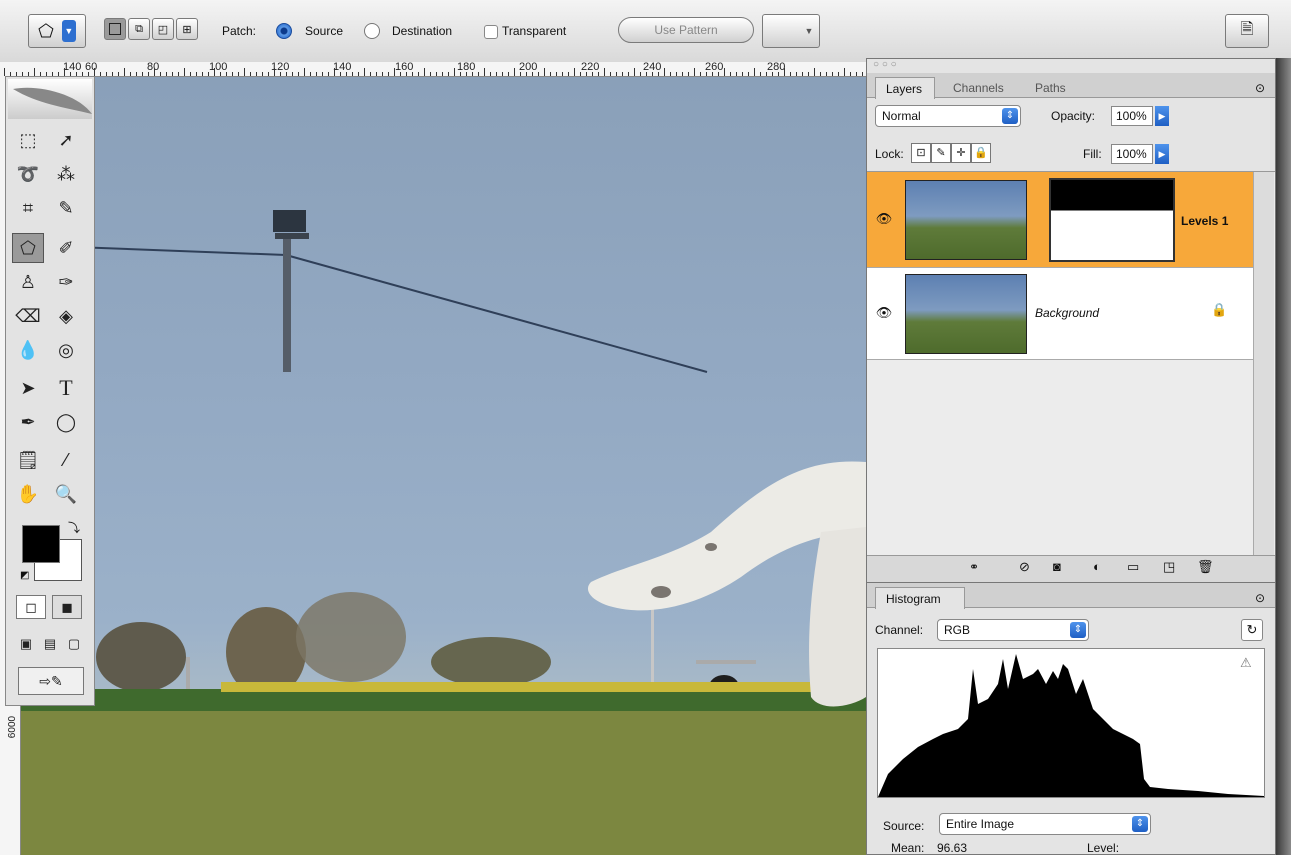 Image resolution: width=1291 pixels, height=855 pixels. What do you see at coordinates (974, 567) in the screenshot?
I see `link-layers-icon: ⚭` at bounding box center [974, 567].